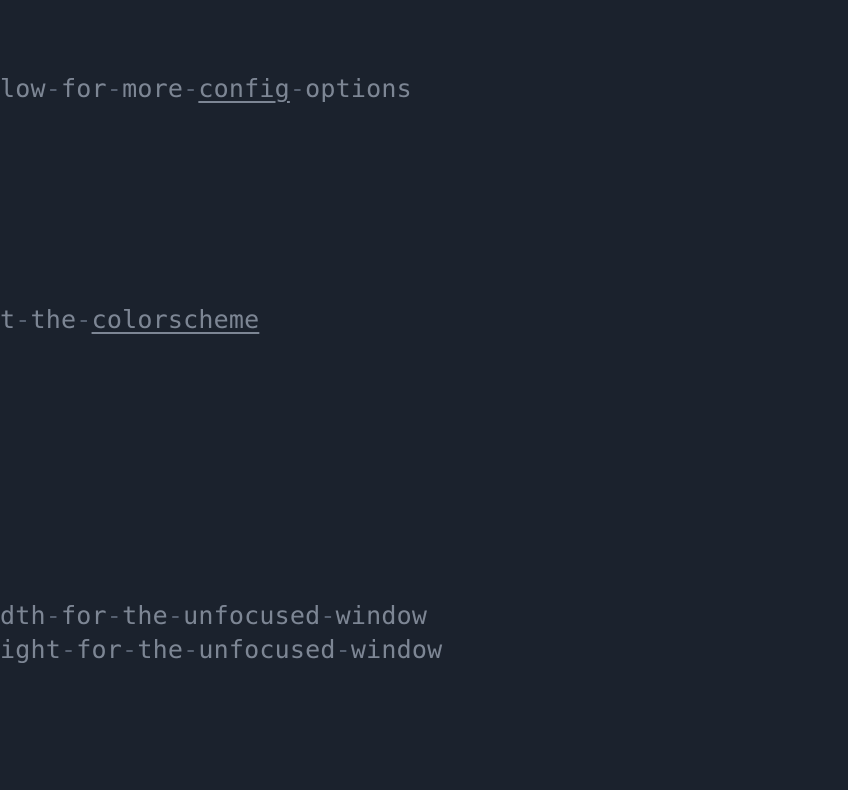 Image resolution: width=848 pixels, height=790 pixels. What do you see at coordinates (31, 649) in the screenshot?
I see `word-text: ight` at bounding box center [31, 649].